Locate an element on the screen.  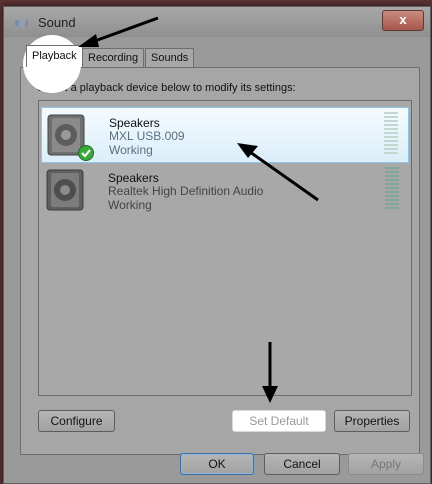
default-check-icon is located at coordinates (86, 153).